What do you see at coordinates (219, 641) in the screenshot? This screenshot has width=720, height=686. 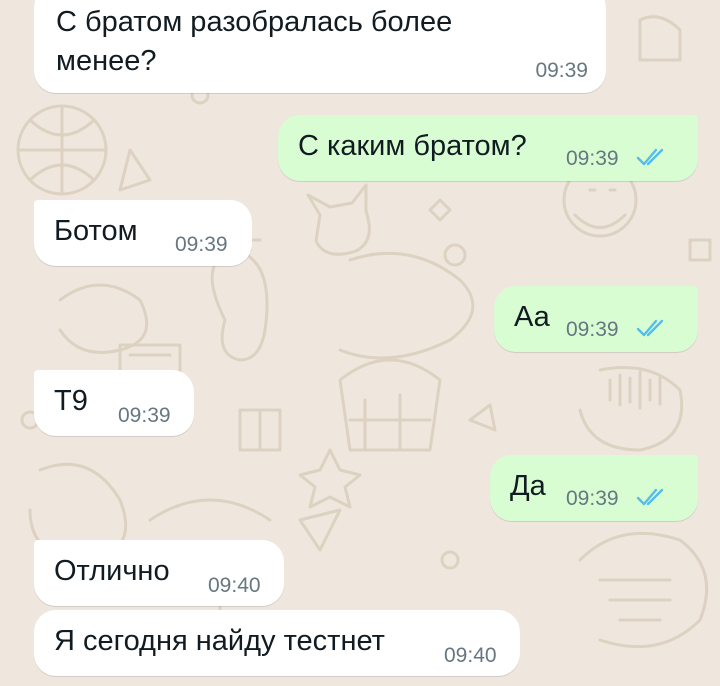 I see `message-text: Я сегодня найду тестнет` at bounding box center [219, 641].